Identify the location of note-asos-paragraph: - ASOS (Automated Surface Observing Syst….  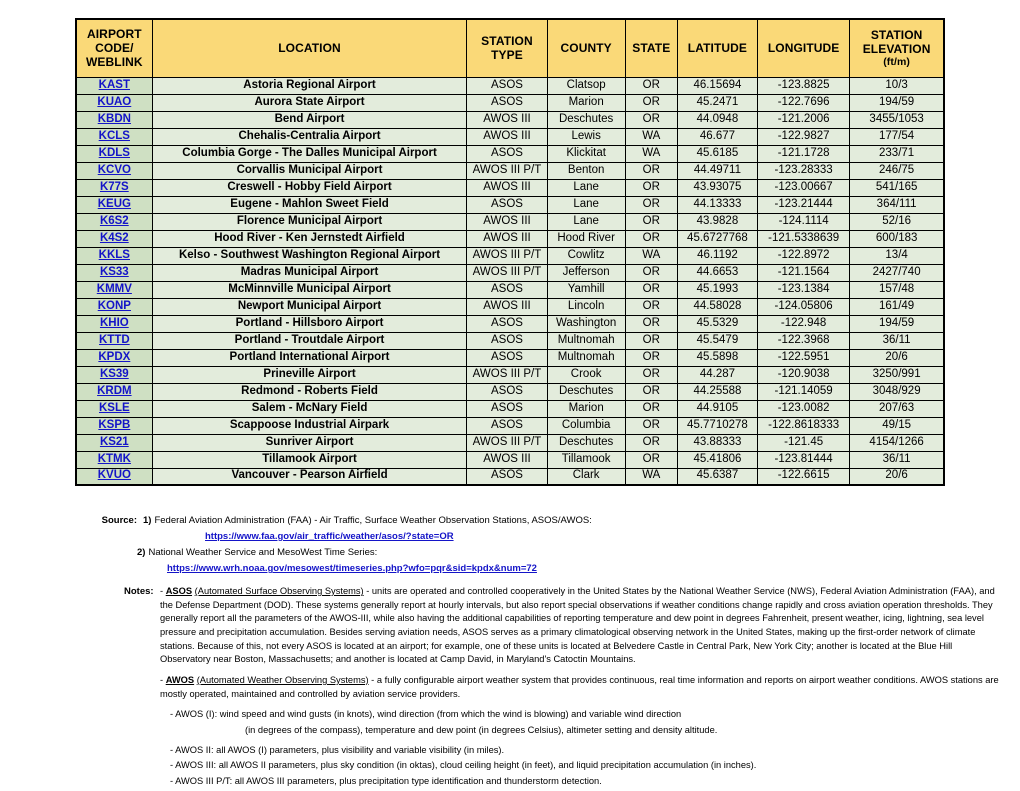
(580, 626).